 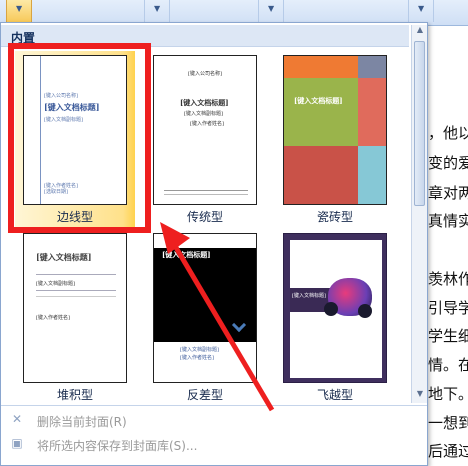 What do you see at coordinates (419, 123) in the screenshot?
I see `scroll-thumb` at bounding box center [419, 123].